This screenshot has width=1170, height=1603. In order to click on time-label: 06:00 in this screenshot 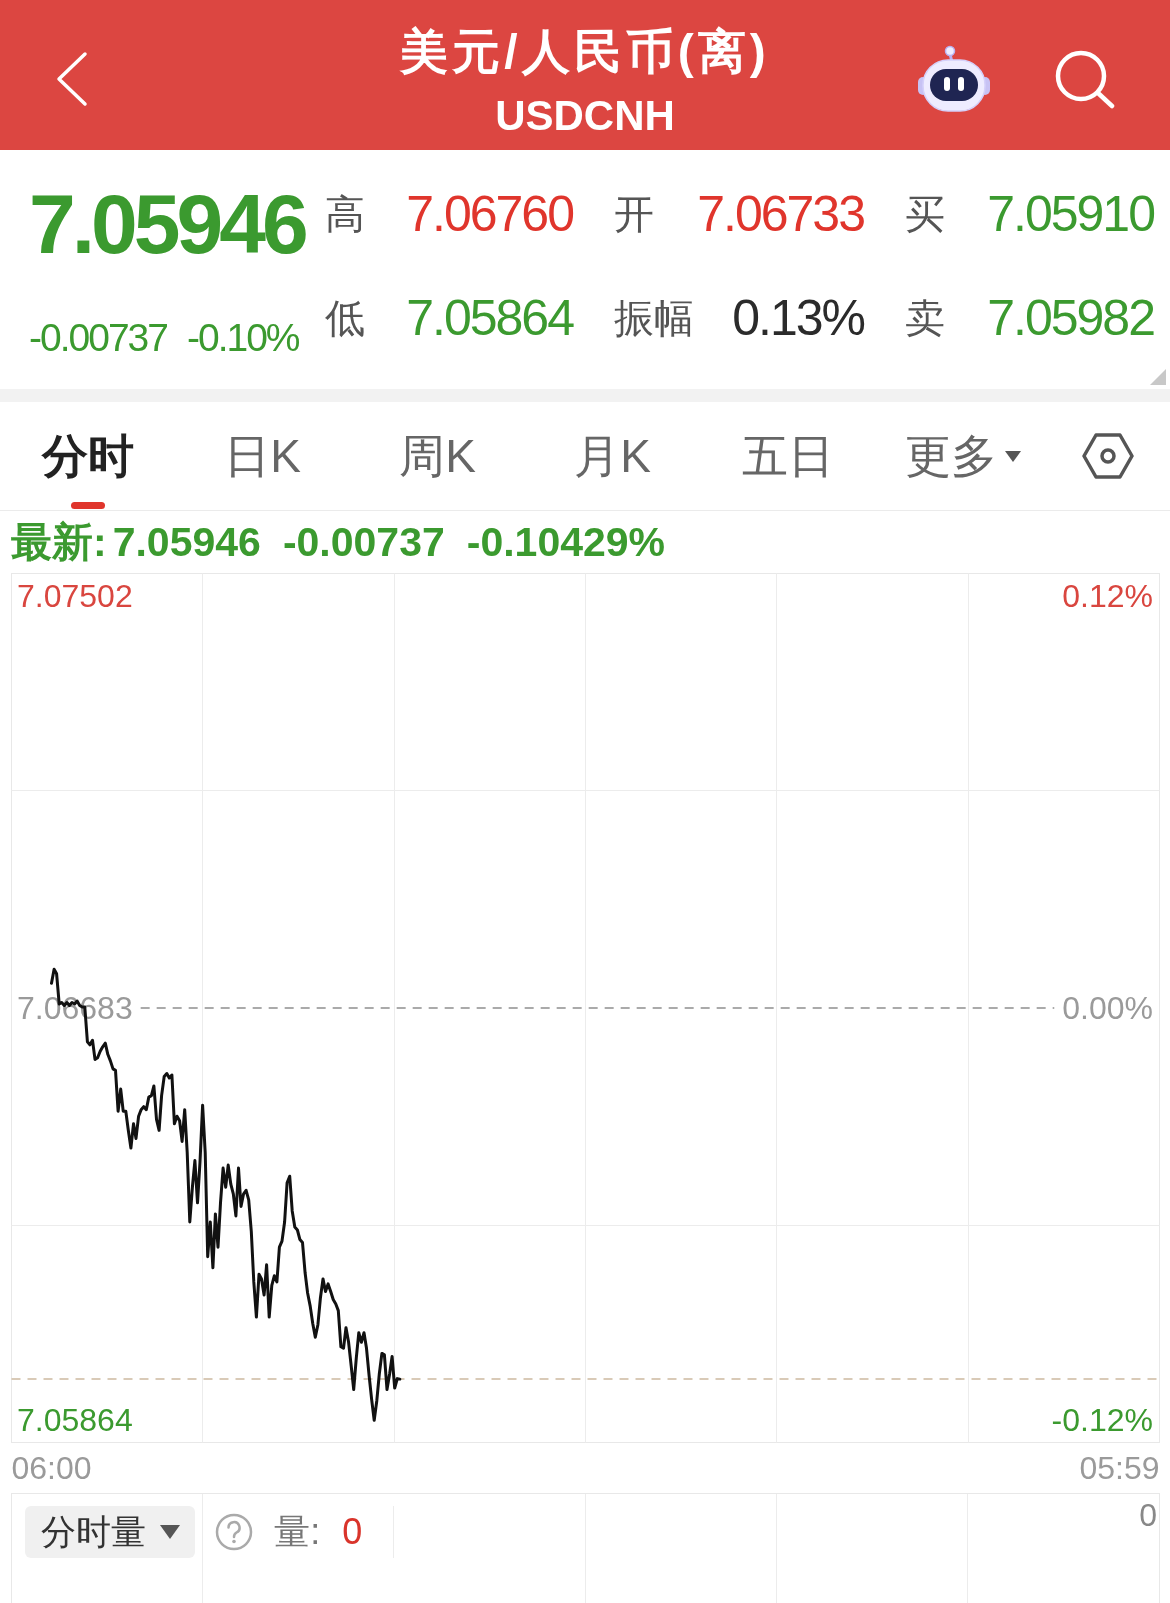, I will do `click(51, 1468)`.